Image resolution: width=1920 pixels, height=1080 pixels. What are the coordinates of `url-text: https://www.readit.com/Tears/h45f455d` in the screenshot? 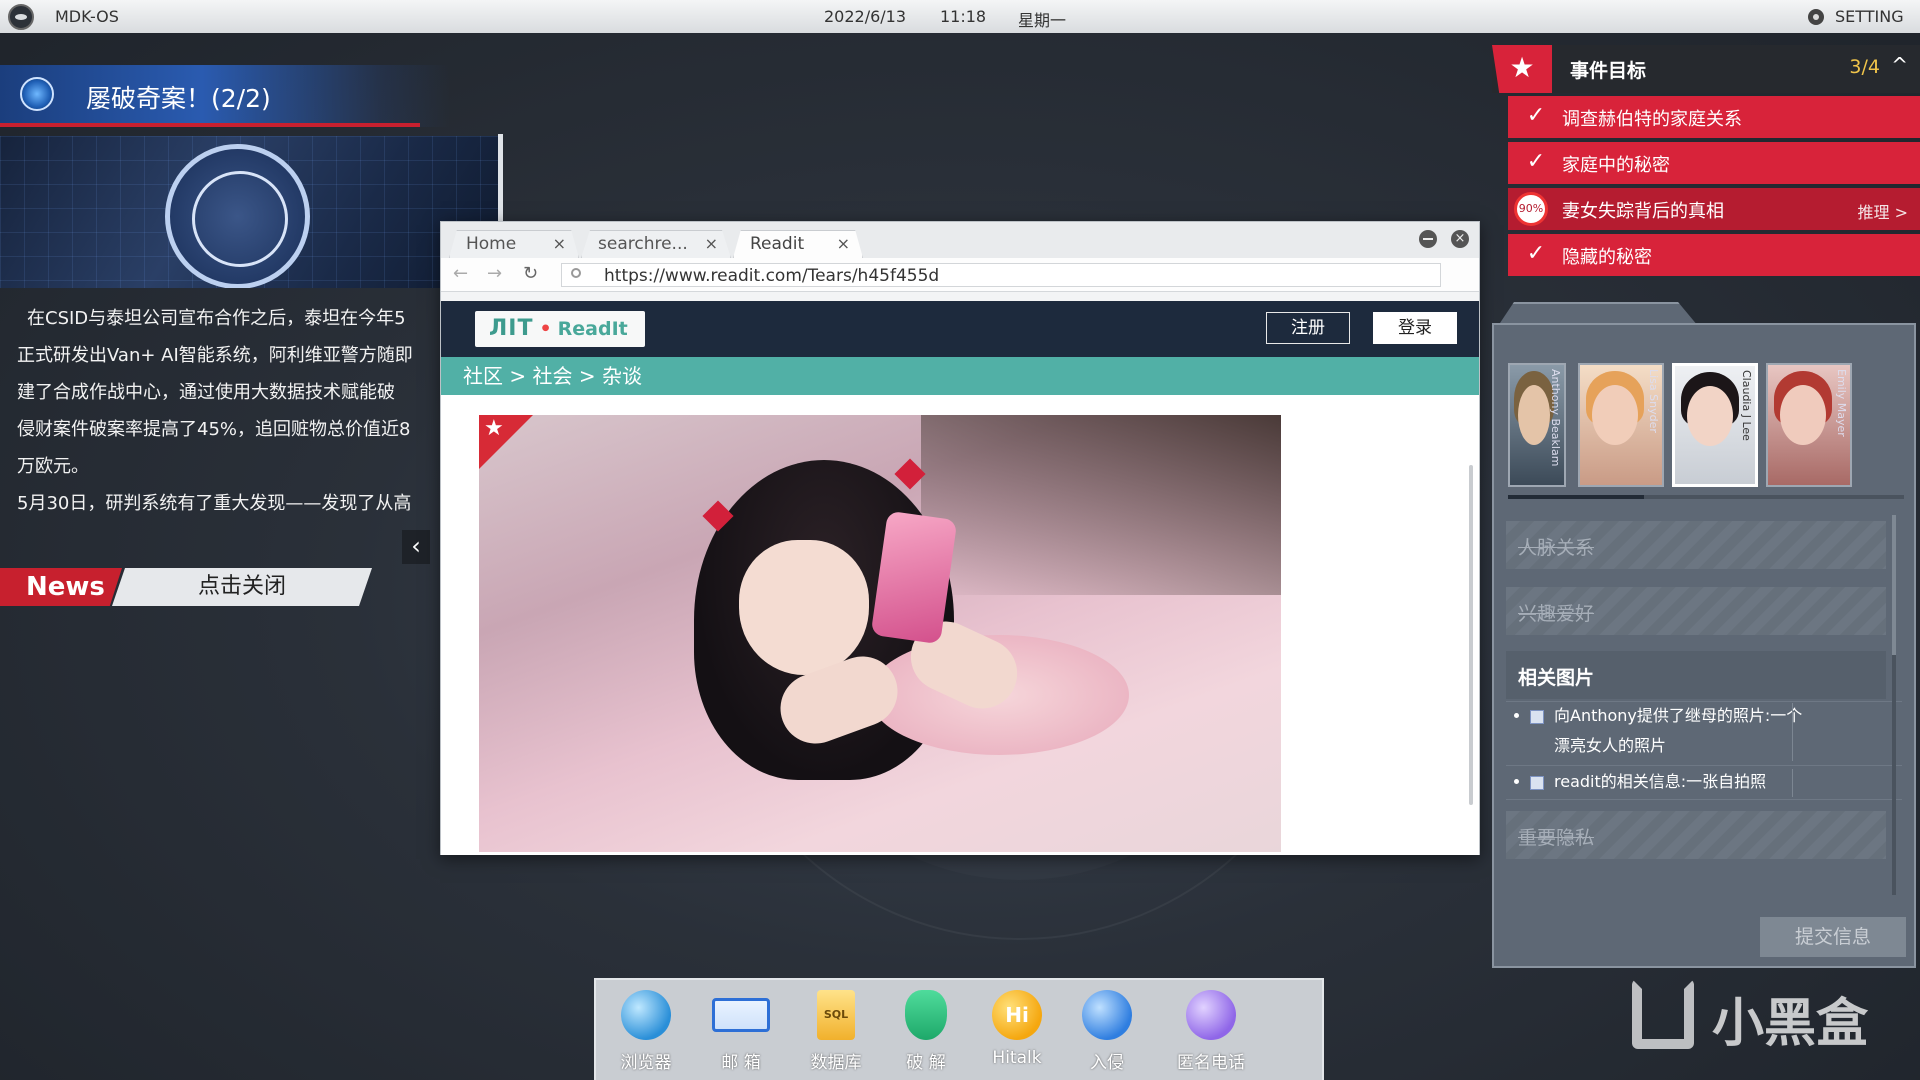 It's located at (772, 276).